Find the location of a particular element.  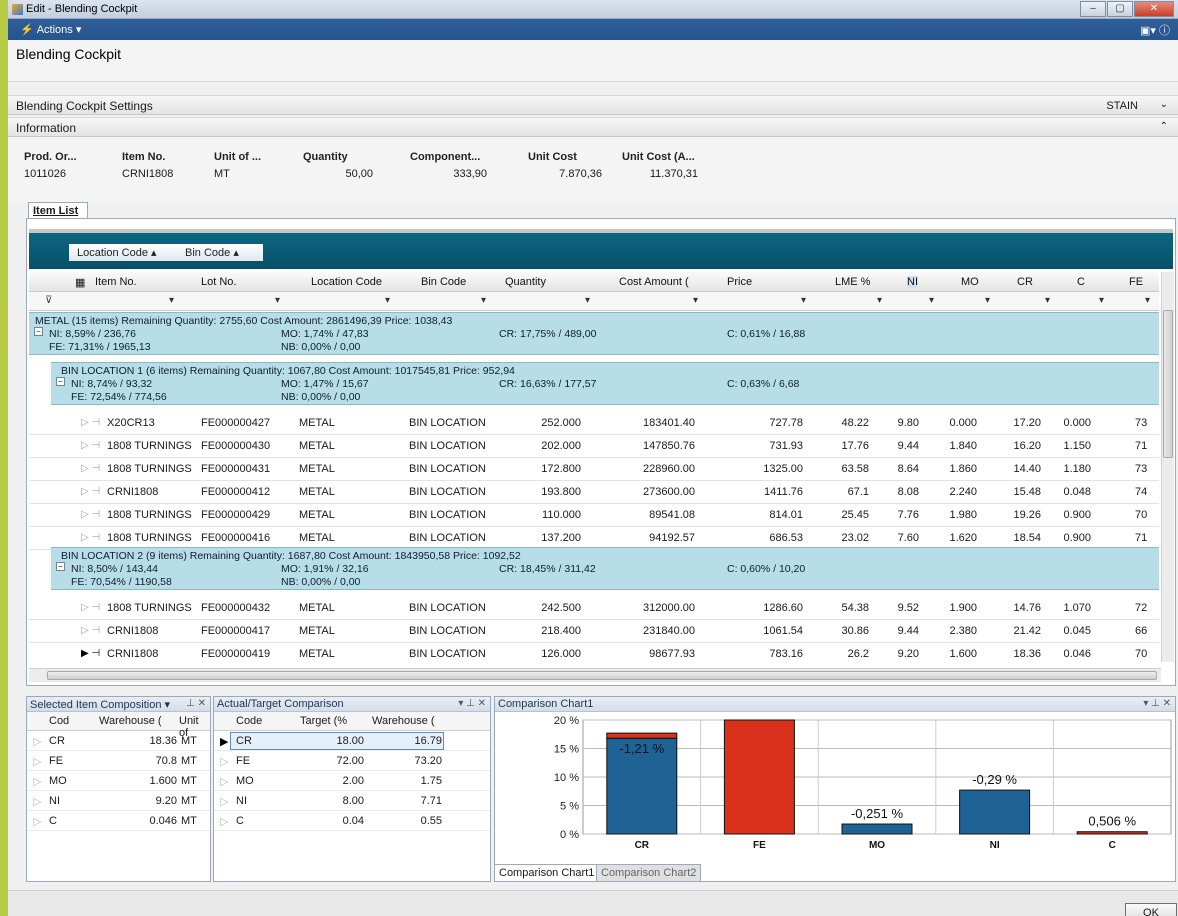

ok-button: OK is located at coordinates (1151, 909).